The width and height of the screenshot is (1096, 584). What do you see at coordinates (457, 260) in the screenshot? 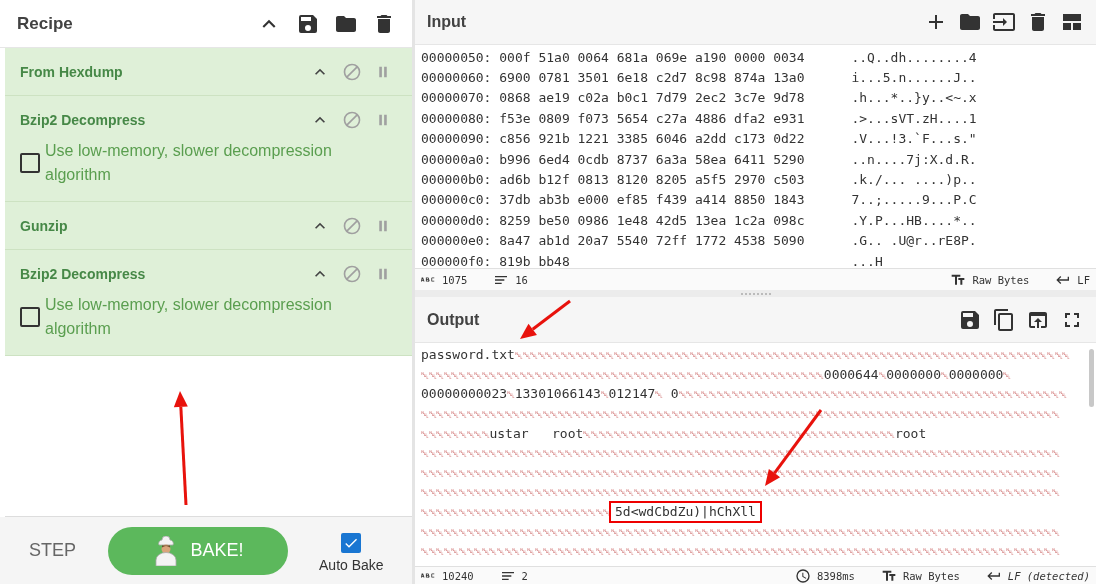
I see `hex-offset: 000000f0:` at bounding box center [457, 260].